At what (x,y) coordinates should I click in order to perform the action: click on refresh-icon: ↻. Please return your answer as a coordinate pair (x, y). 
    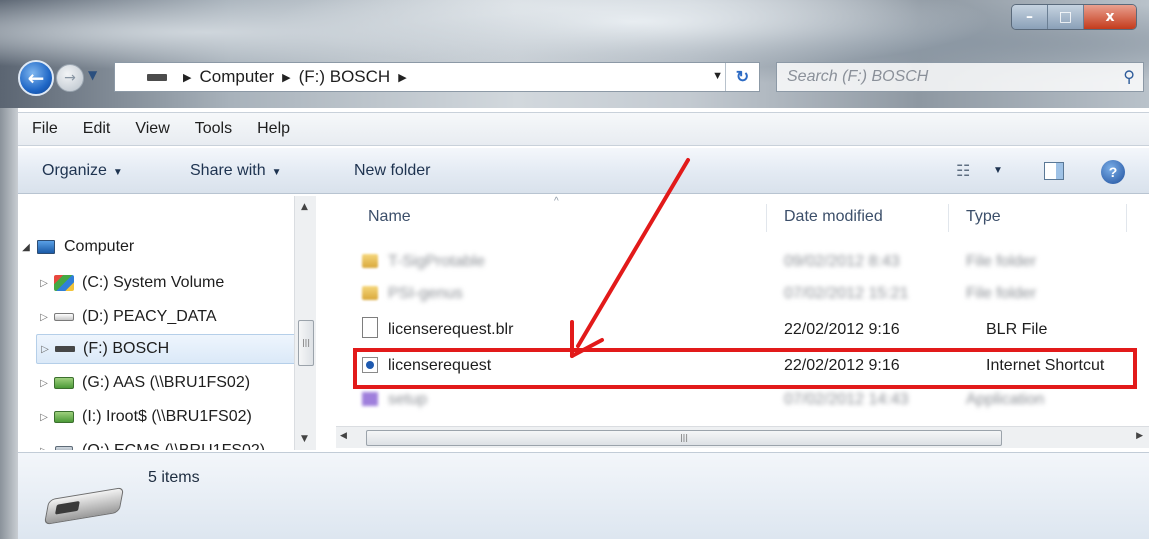
    Looking at the image, I should click on (742, 77).